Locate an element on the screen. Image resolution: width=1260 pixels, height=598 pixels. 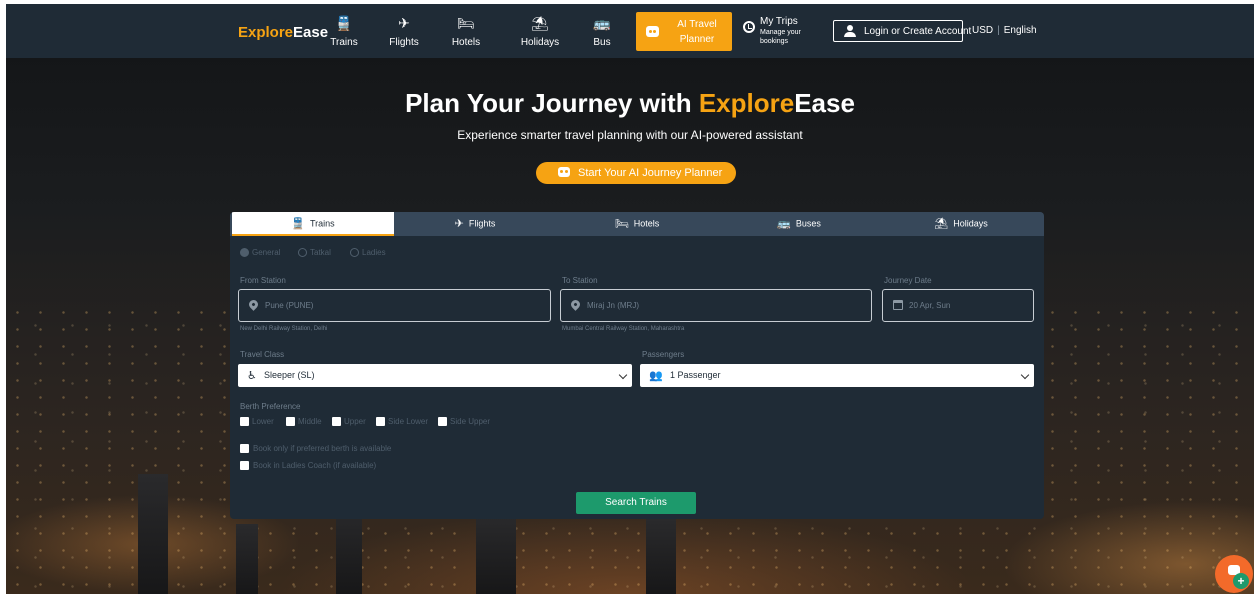
radio-general: General is located at coordinates (260, 253).